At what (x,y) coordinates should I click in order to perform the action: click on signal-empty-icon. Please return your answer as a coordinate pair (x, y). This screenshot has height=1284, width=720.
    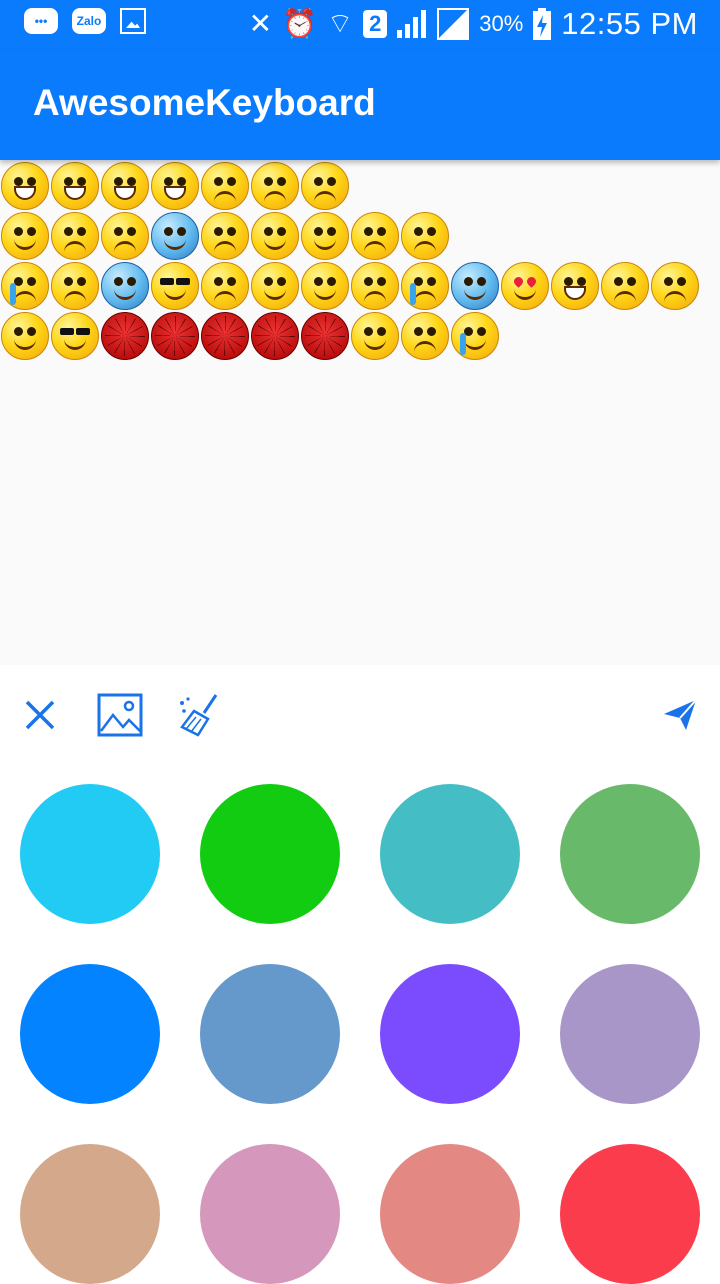
    Looking at the image, I should click on (453, 24).